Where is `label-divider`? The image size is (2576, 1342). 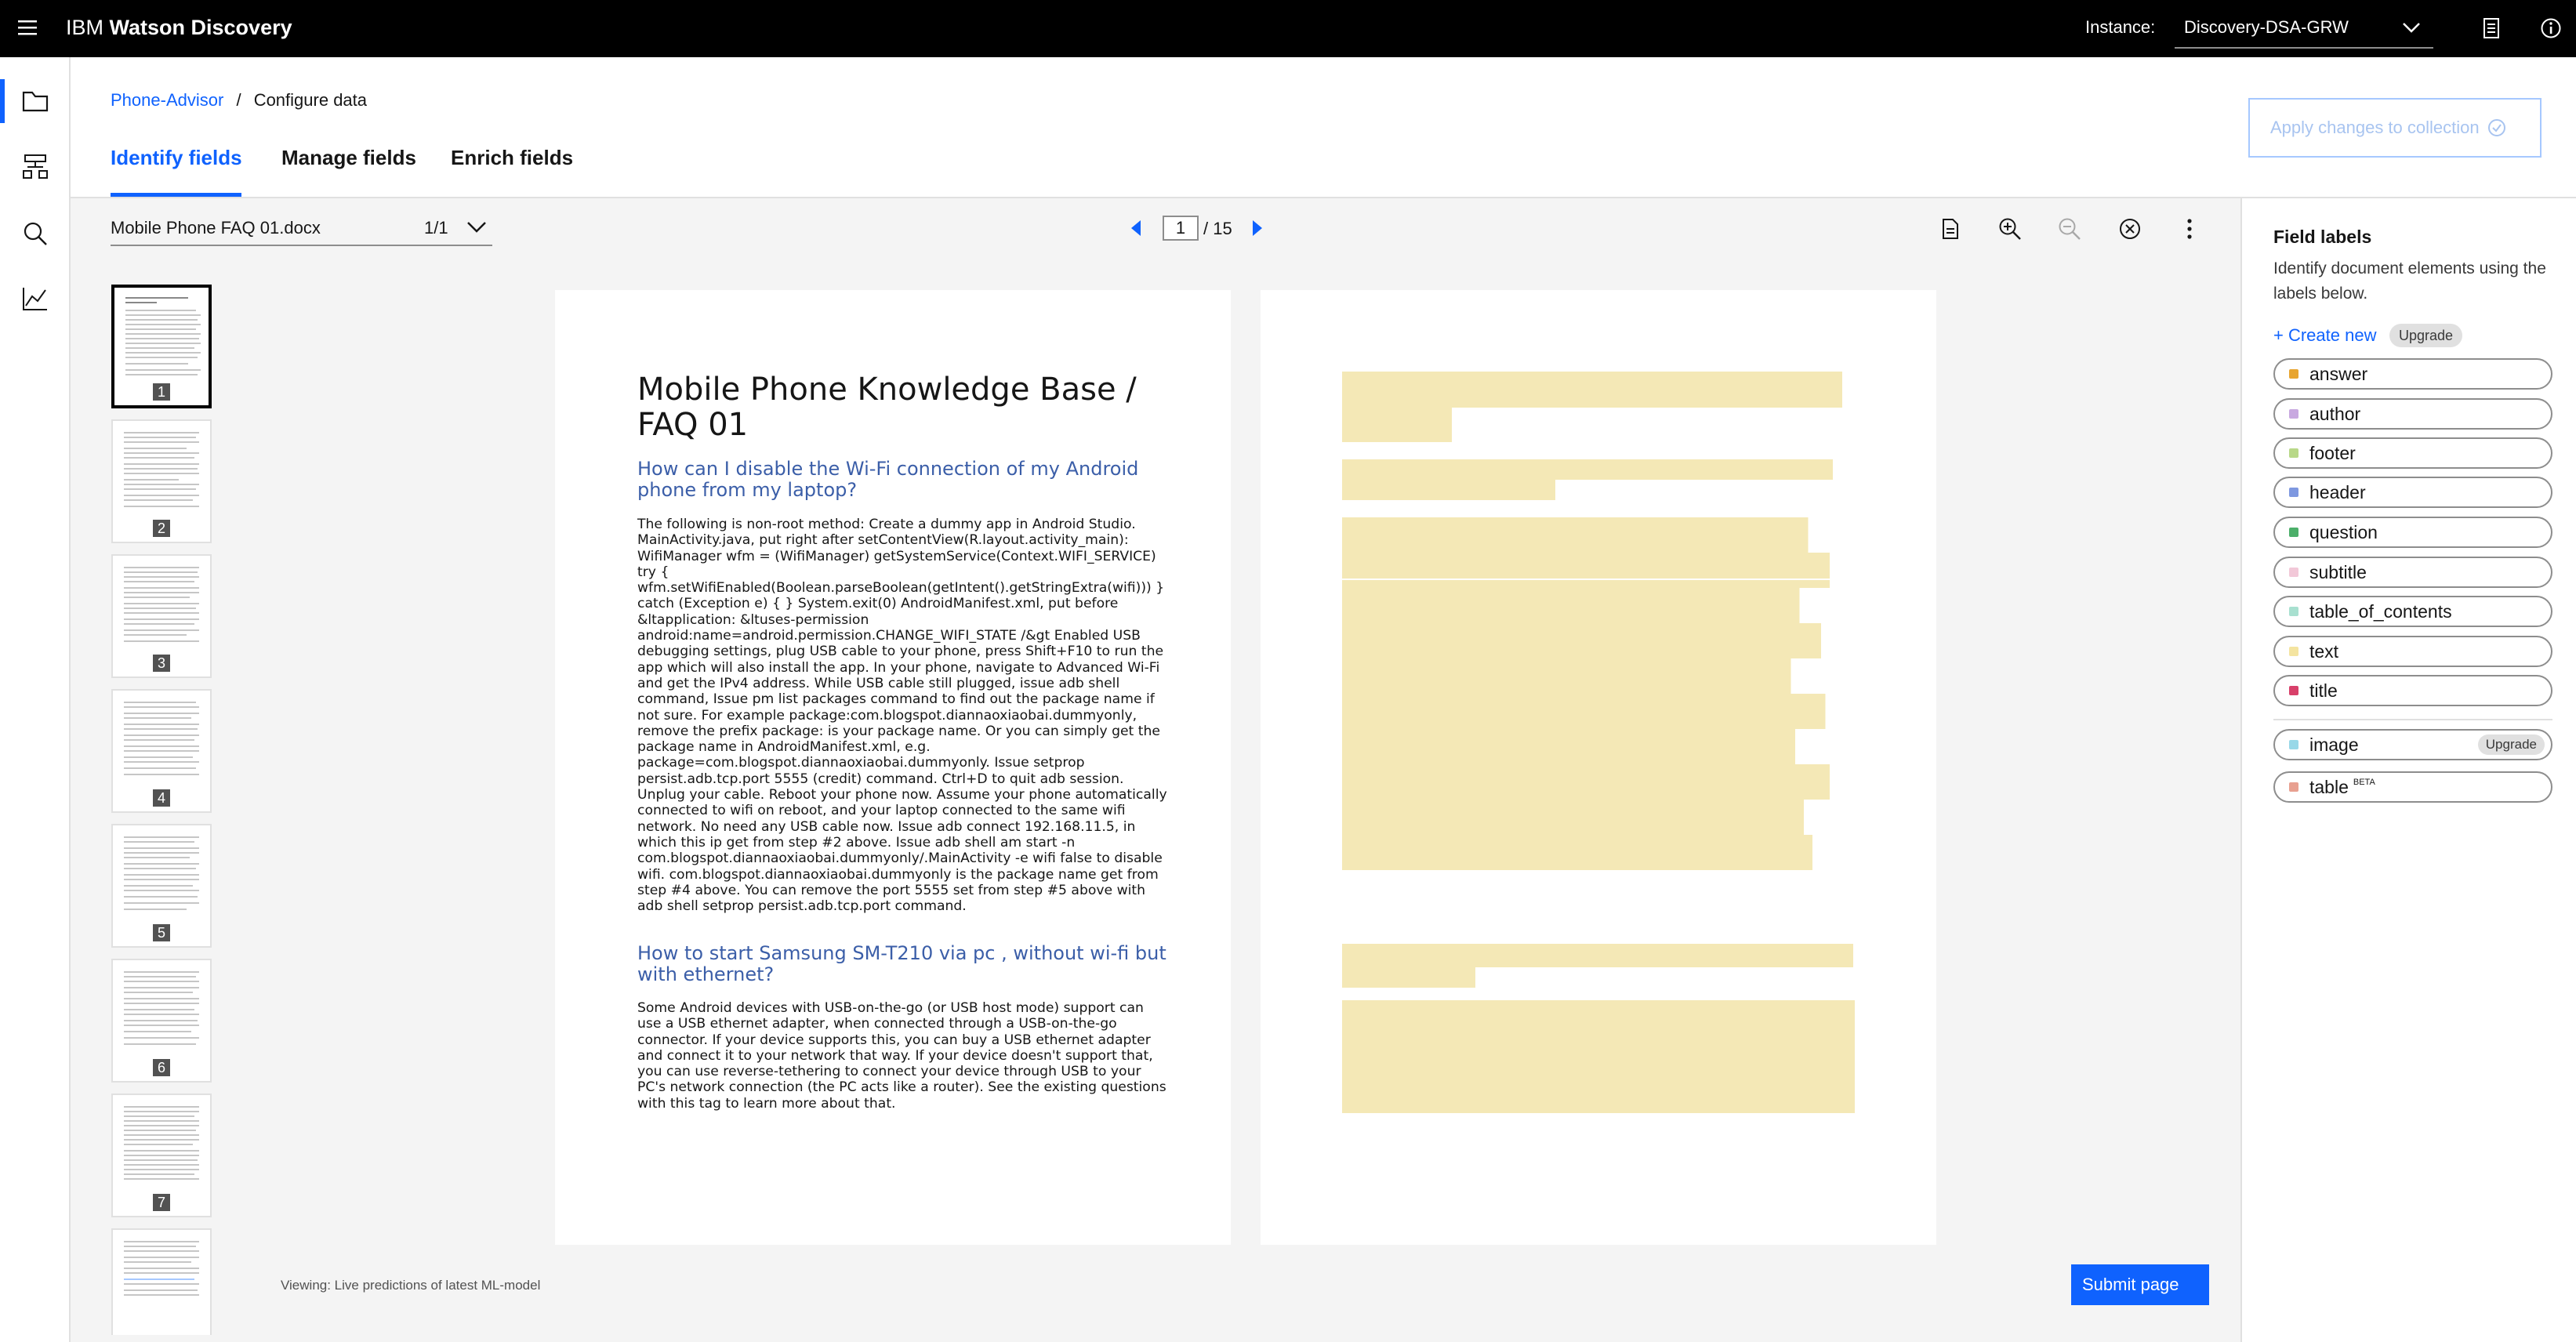 label-divider is located at coordinates (2413, 719).